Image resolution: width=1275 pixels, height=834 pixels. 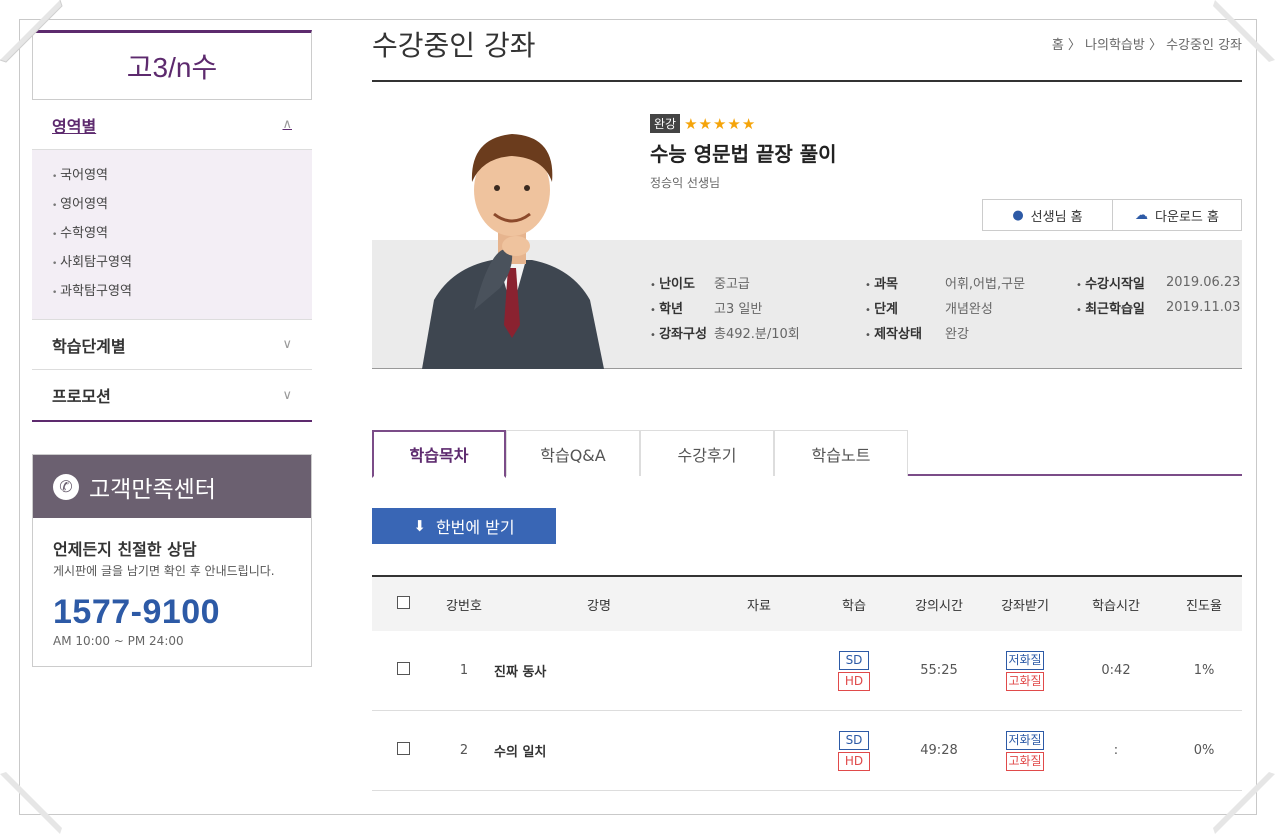 I want to click on download-all-button: ⬇ 한번에 받기, so click(x=464, y=526).